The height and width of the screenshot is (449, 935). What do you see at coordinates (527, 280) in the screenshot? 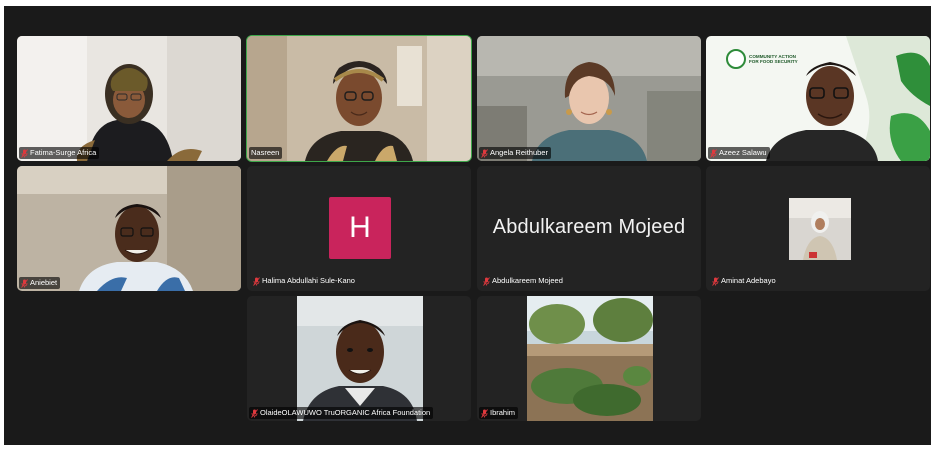
I see `participant-name: Abdulkareem Mojeed` at bounding box center [527, 280].